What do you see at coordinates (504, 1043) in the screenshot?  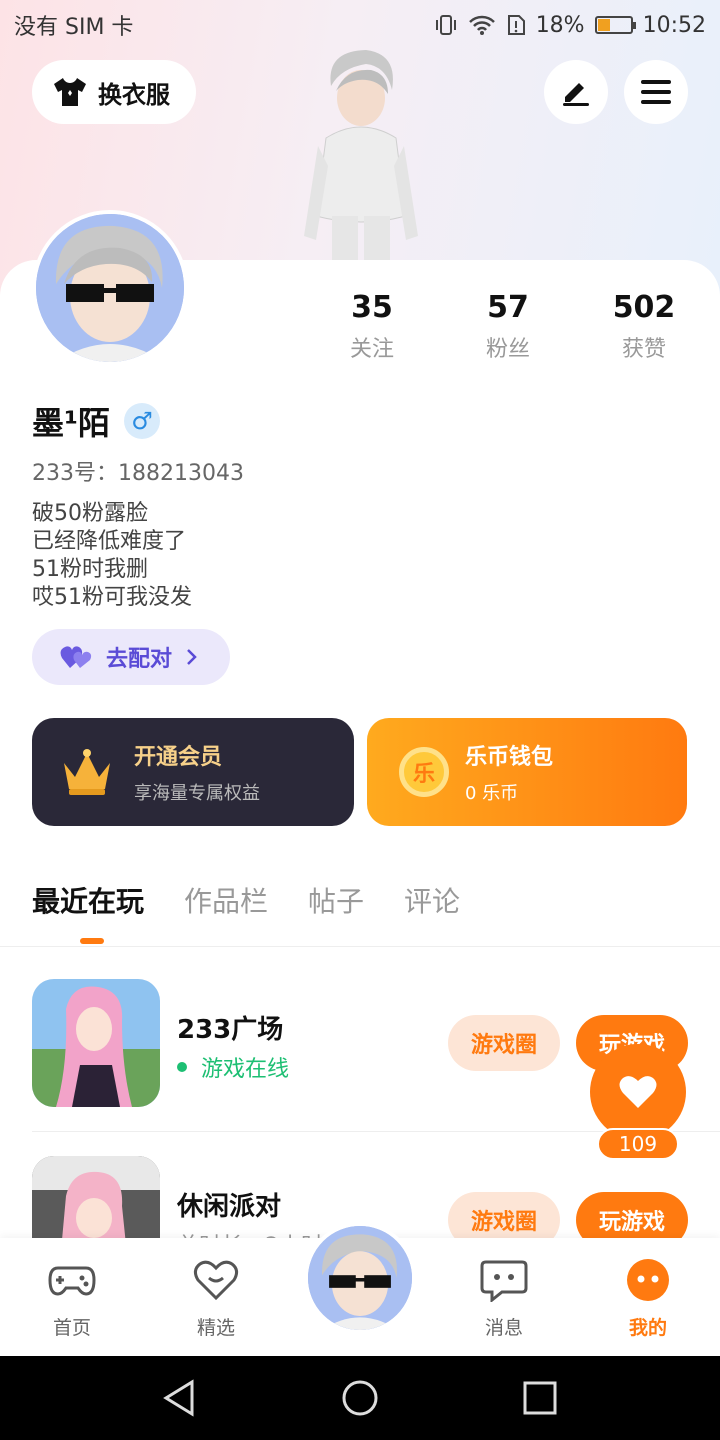 I see `game-circle-button: 游戏圈` at bounding box center [504, 1043].